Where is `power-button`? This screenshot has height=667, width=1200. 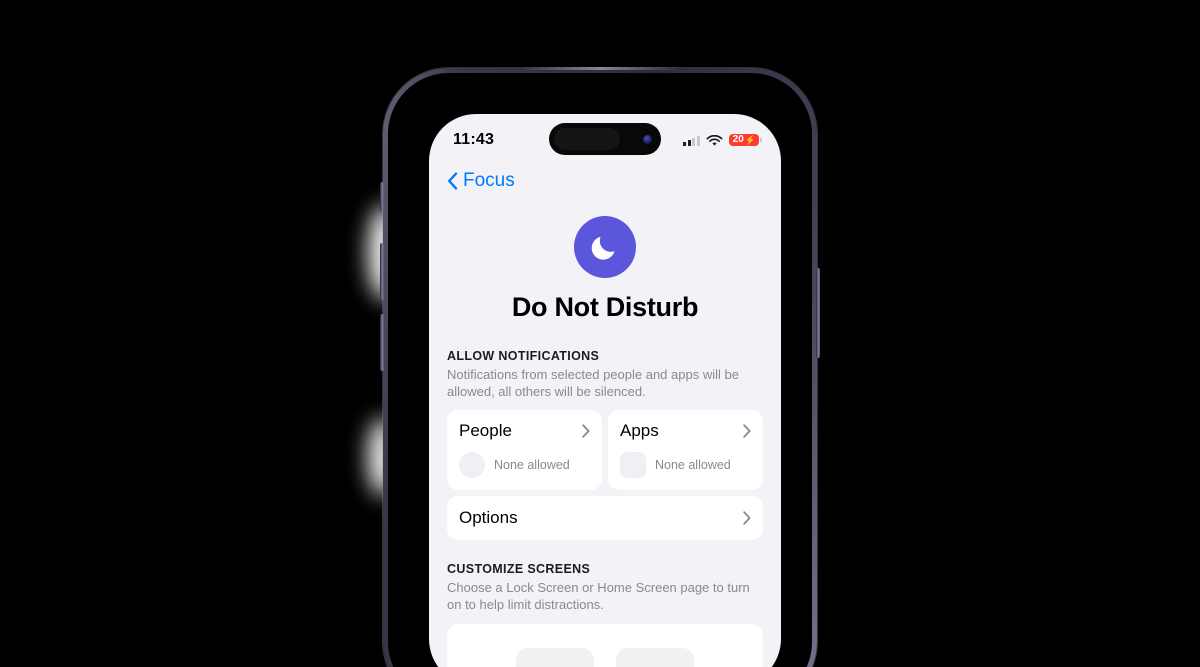 power-button is located at coordinates (818, 313).